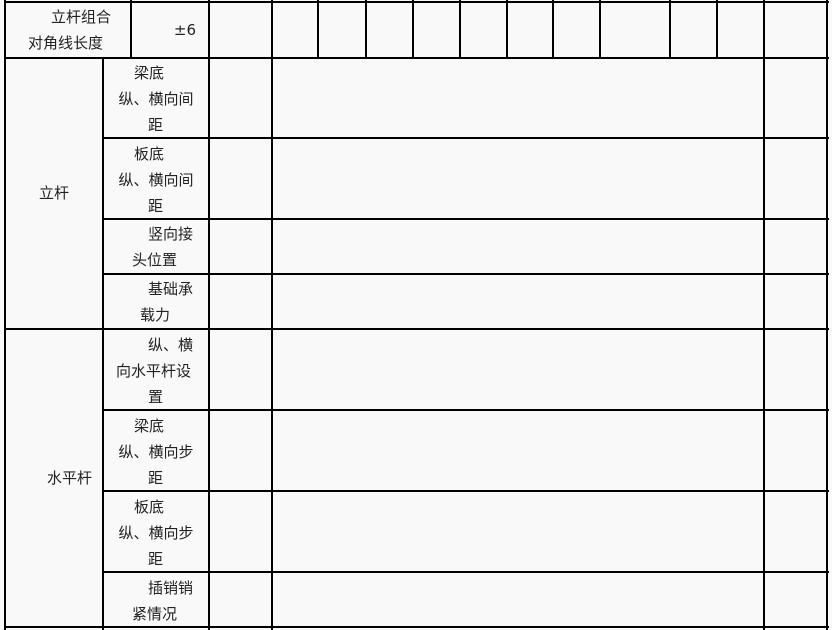 The image size is (832, 630). I want to click on tolerance-value: ±6, so click(184, 30).